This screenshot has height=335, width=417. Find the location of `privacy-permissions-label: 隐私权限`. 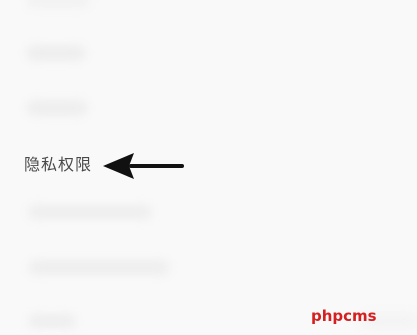

privacy-permissions-label: 隐私权限 is located at coordinates (58, 164).